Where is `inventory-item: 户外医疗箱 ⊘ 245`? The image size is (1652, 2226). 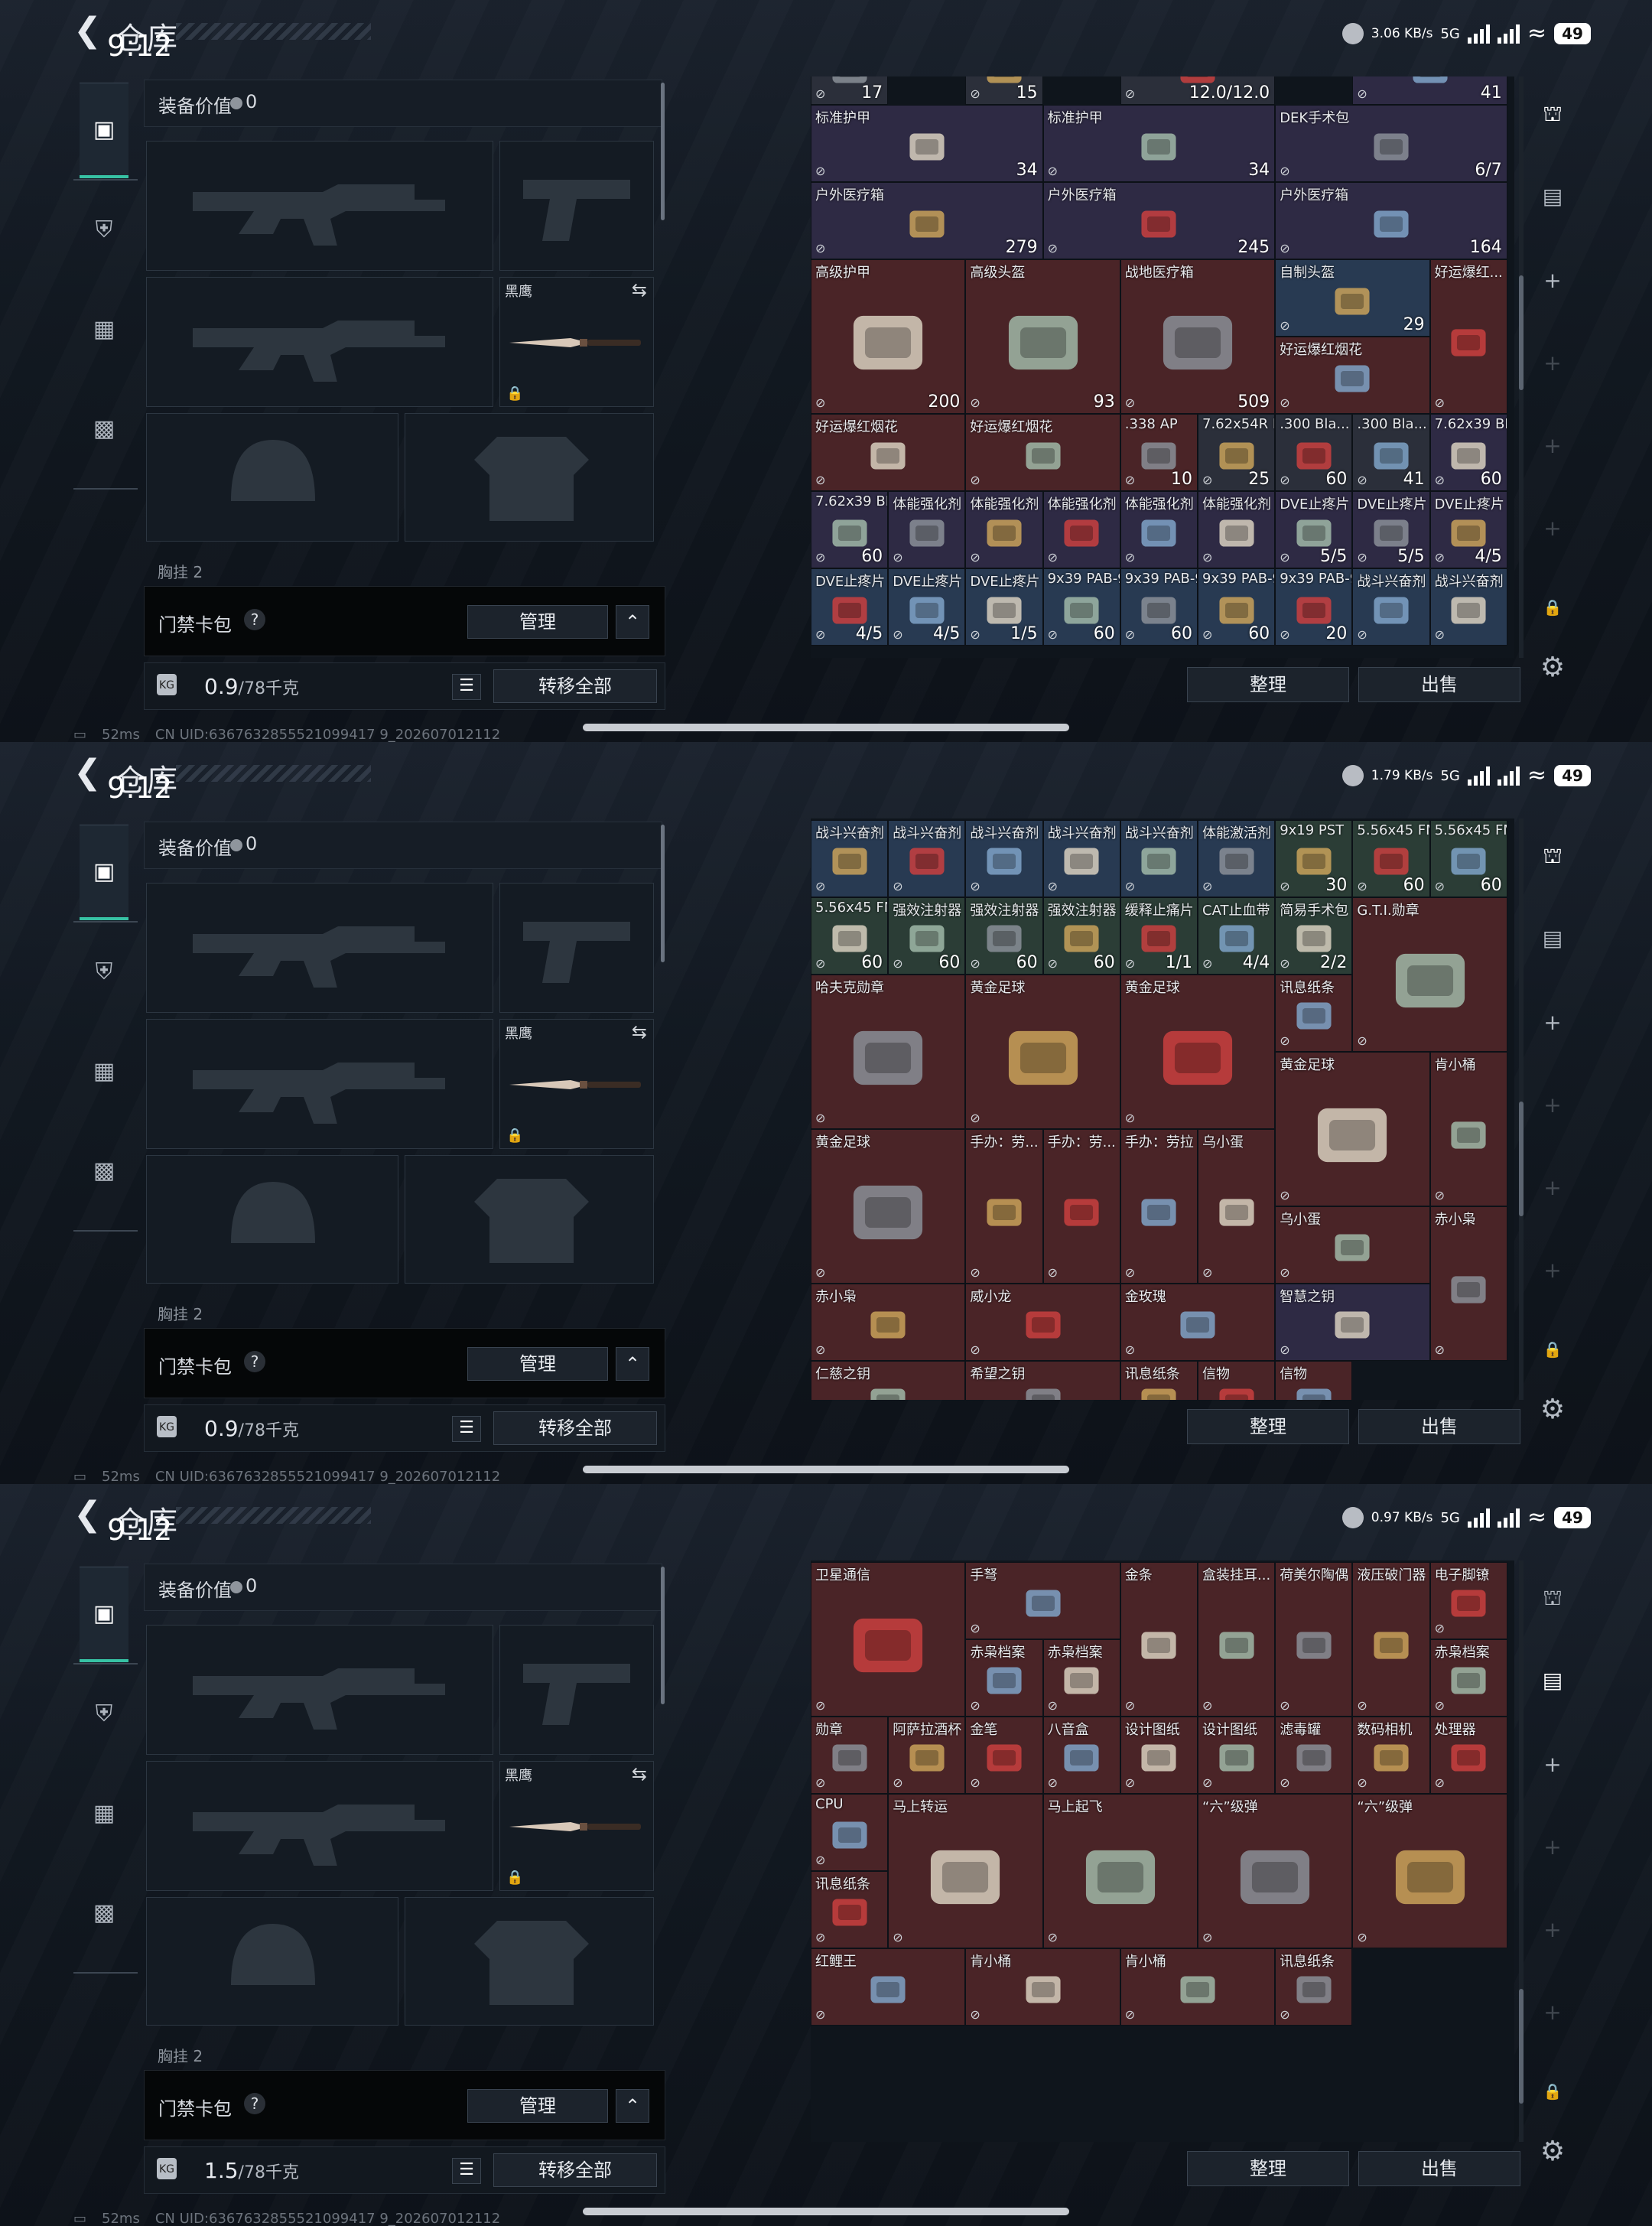
inventory-item: 户外医疗箱 ⊘ 245 is located at coordinates (1159, 221).